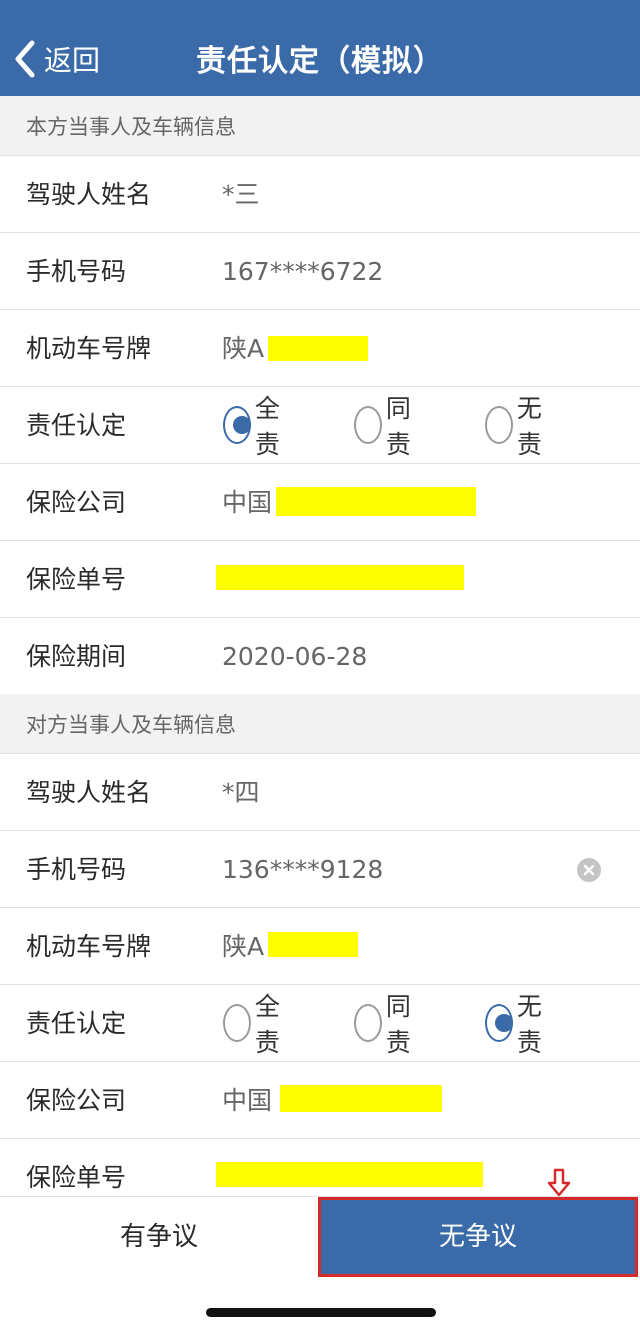 The height and width of the screenshot is (1332, 640). What do you see at coordinates (89, 946) in the screenshot?
I see `other-plate-label: 机动车号牌` at bounding box center [89, 946].